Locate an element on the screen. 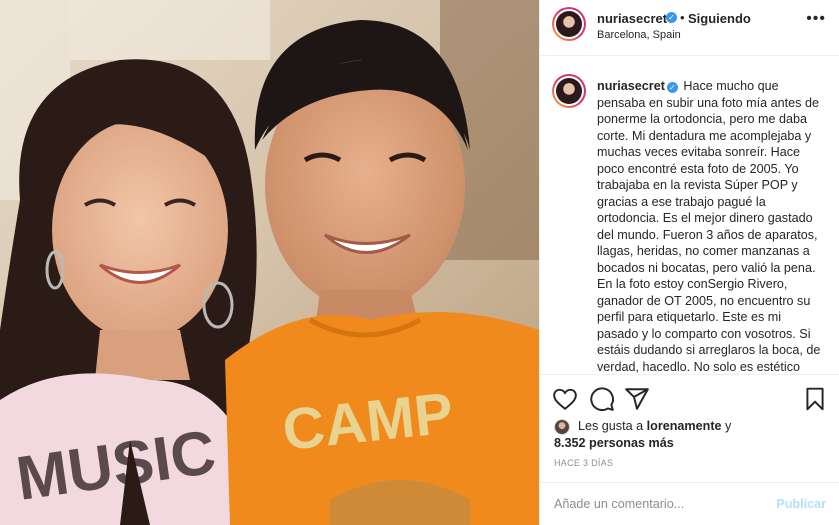 Image resolution: width=839 pixels, height=525 pixels. location-link: Barcelona, Spain is located at coordinates (639, 35).